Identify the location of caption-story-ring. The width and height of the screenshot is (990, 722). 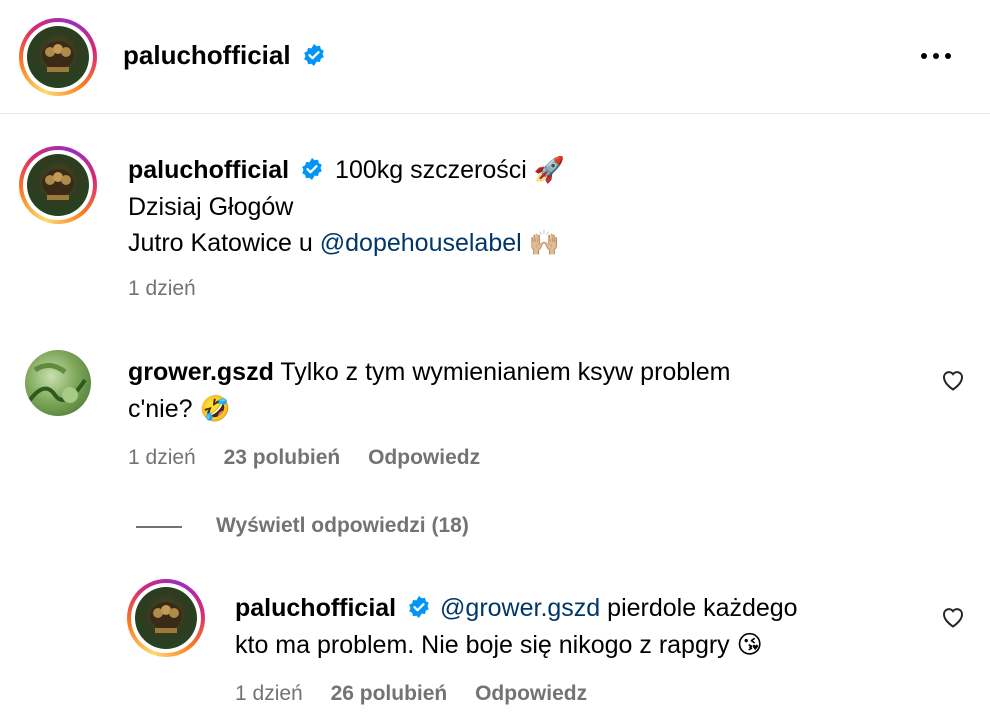
(58, 185).